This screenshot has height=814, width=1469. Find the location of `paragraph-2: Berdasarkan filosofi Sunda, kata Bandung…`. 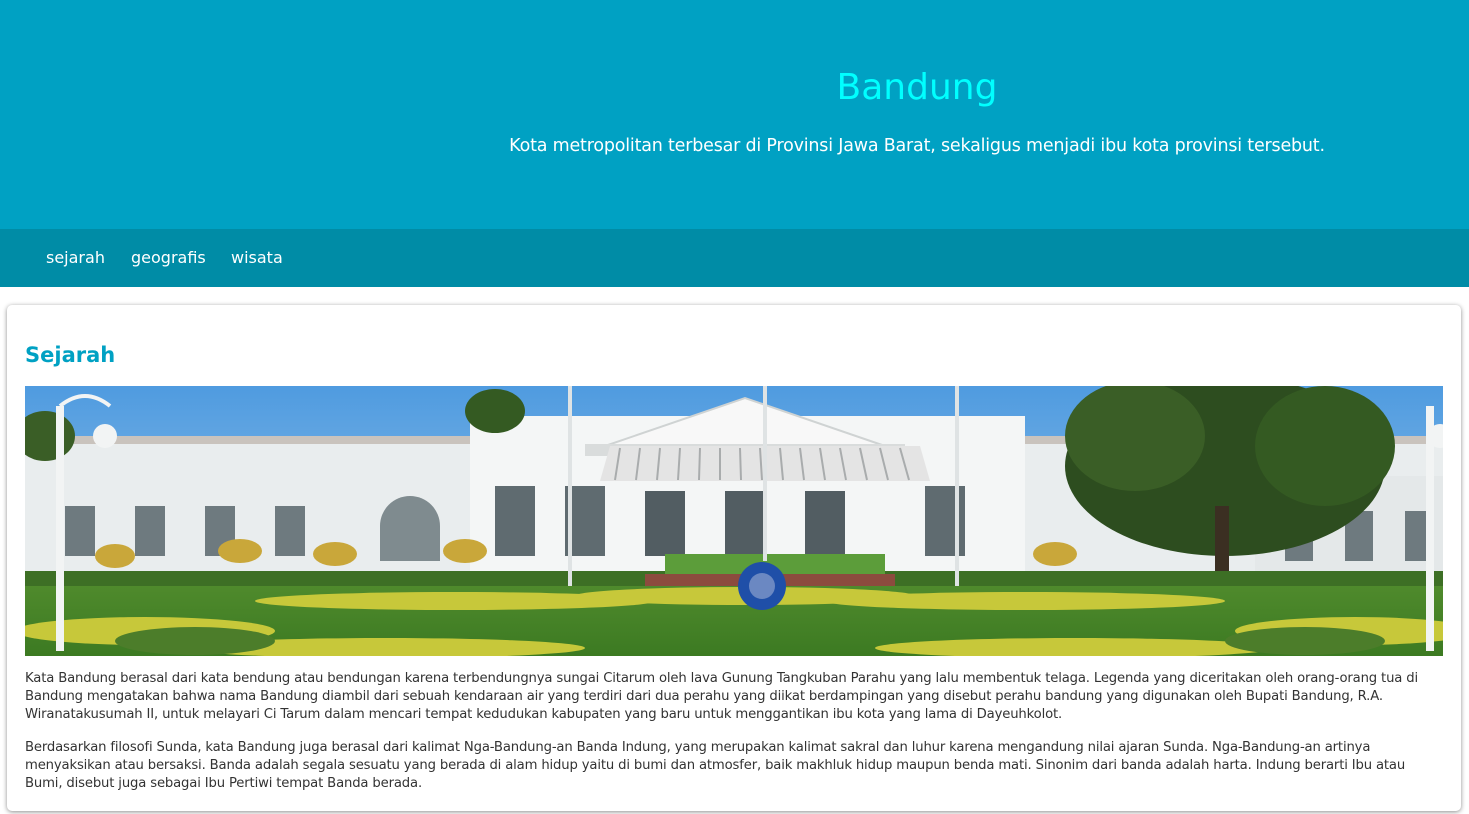

paragraph-2: Berdasarkan filosofi Sunda, kata Bandung… is located at coordinates (715, 765).